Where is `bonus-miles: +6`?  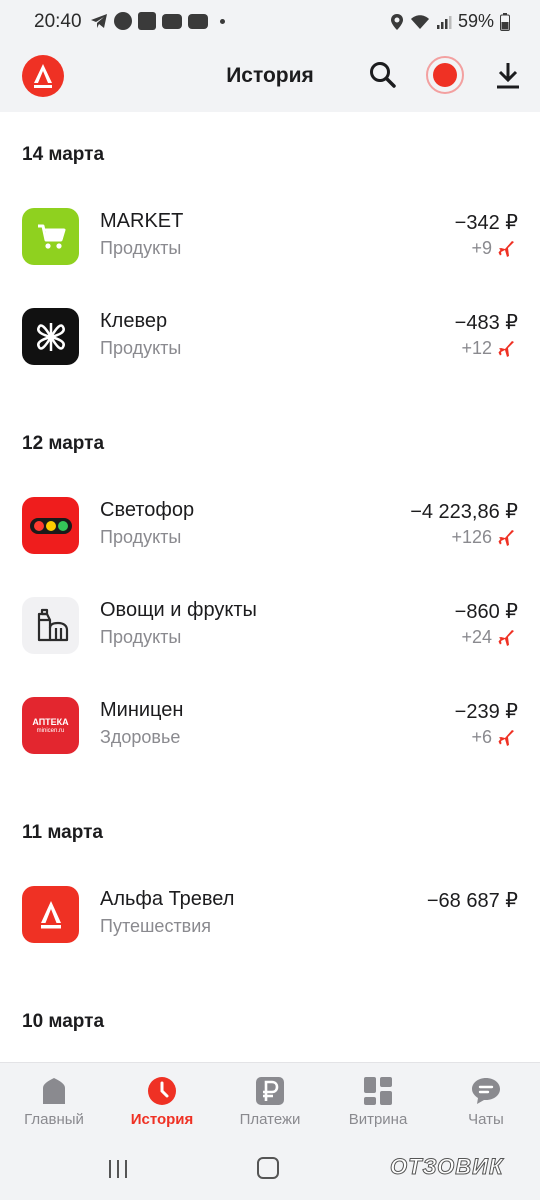
bonus-miles: +6 is located at coordinates (493, 737).